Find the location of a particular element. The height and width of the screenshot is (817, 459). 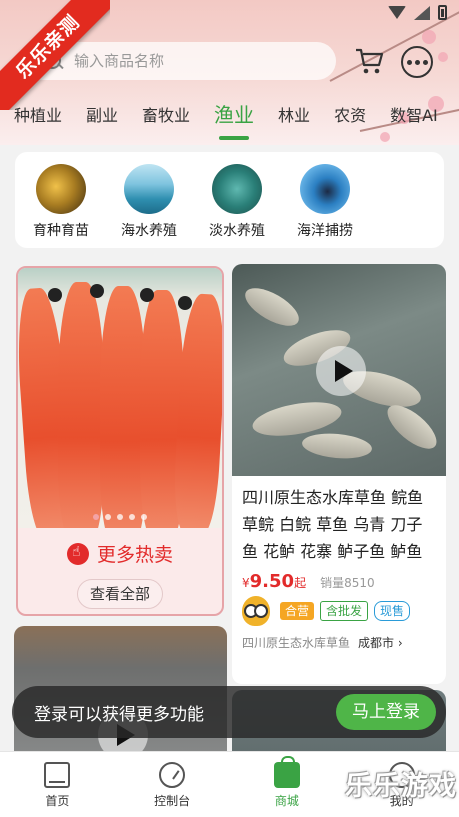

wifi-icon is located at coordinates (397, 12).